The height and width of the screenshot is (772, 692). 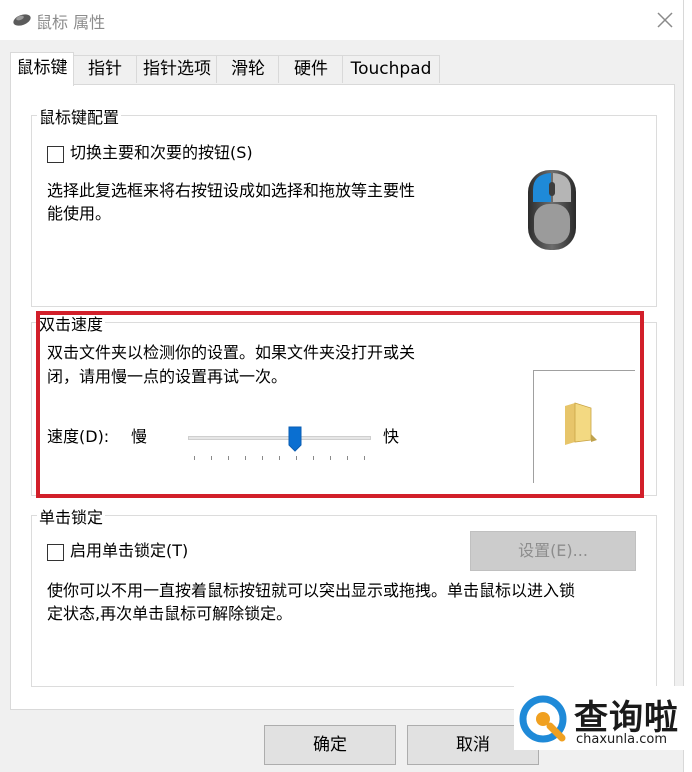 I want to click on switch-buttons-checkbox, so click(x=55, y=154).